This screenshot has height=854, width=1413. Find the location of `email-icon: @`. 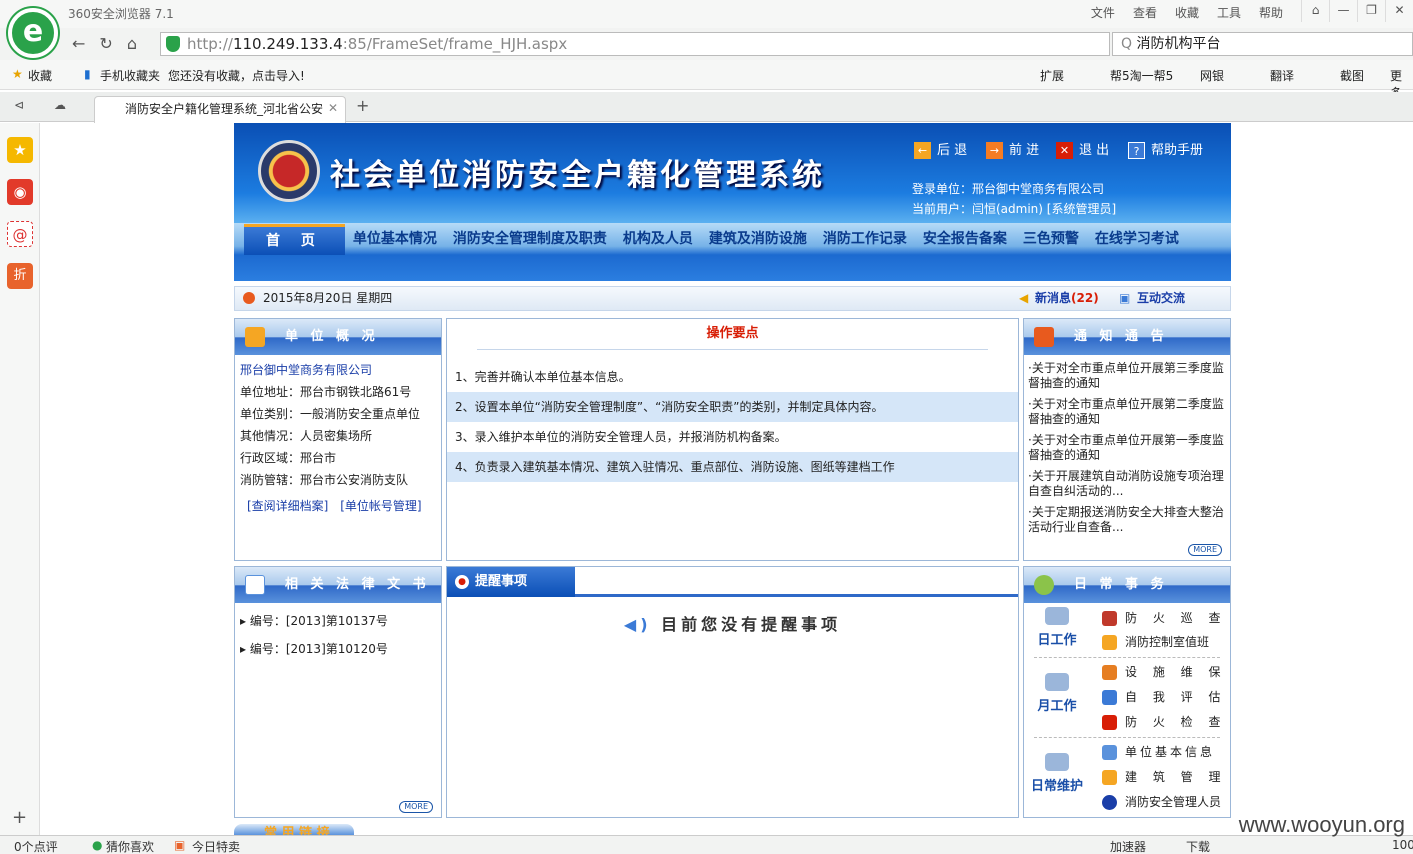

email-icon: @ is located at coordinates (20, 234).